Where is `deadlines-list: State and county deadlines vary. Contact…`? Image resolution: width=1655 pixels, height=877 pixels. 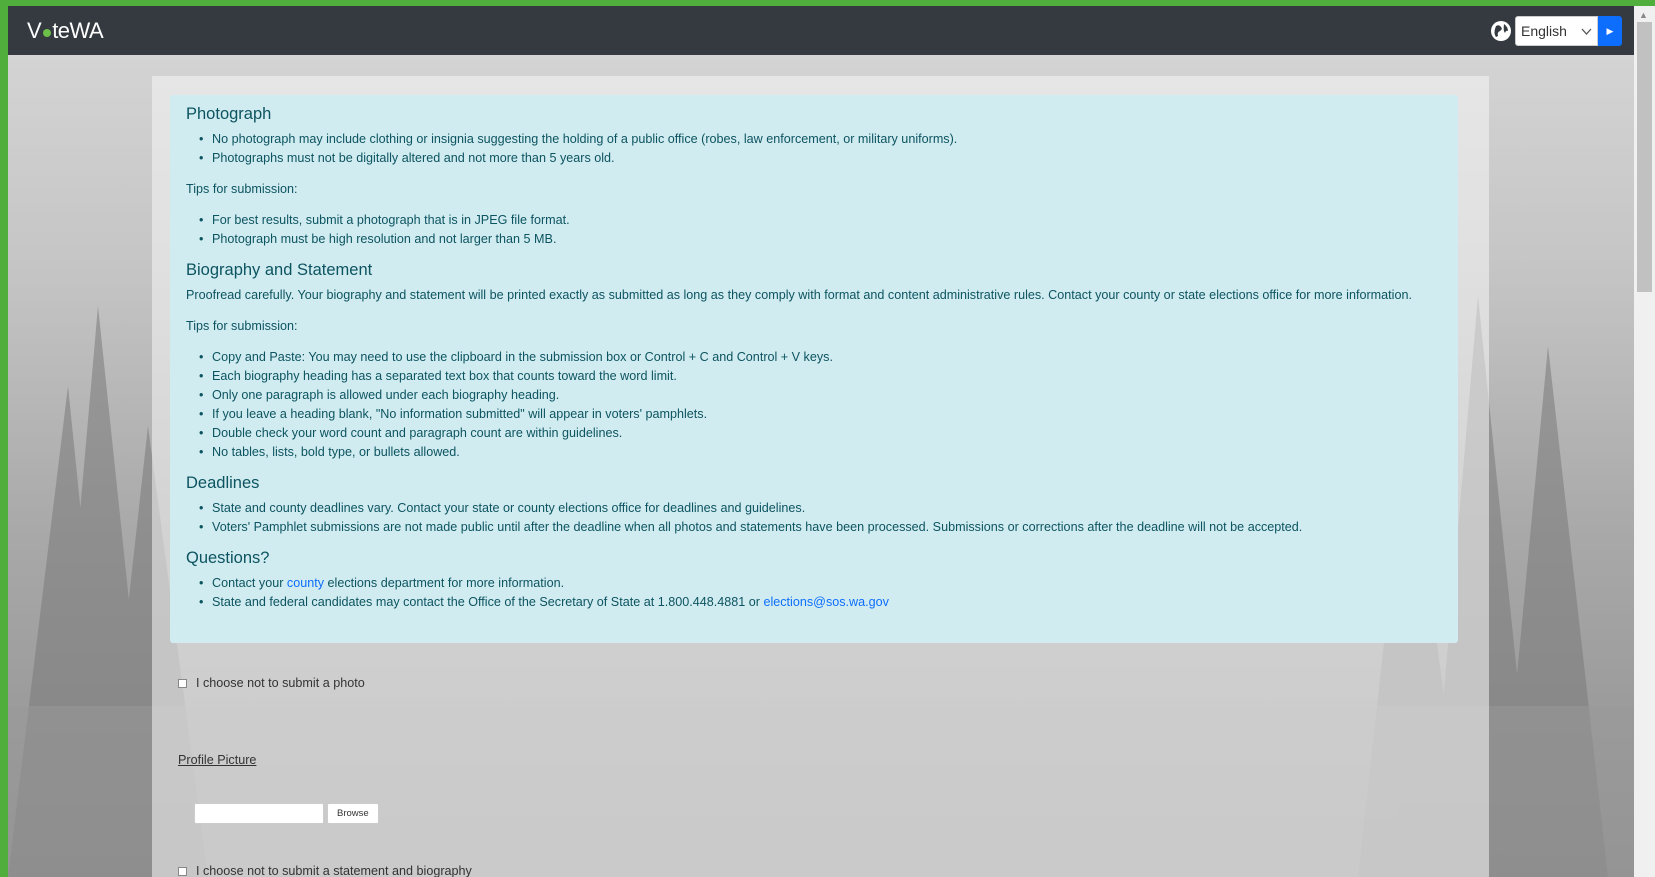
deadlines-list: State and county deadlines vary. Contact… is located at coordinates (814, 518).